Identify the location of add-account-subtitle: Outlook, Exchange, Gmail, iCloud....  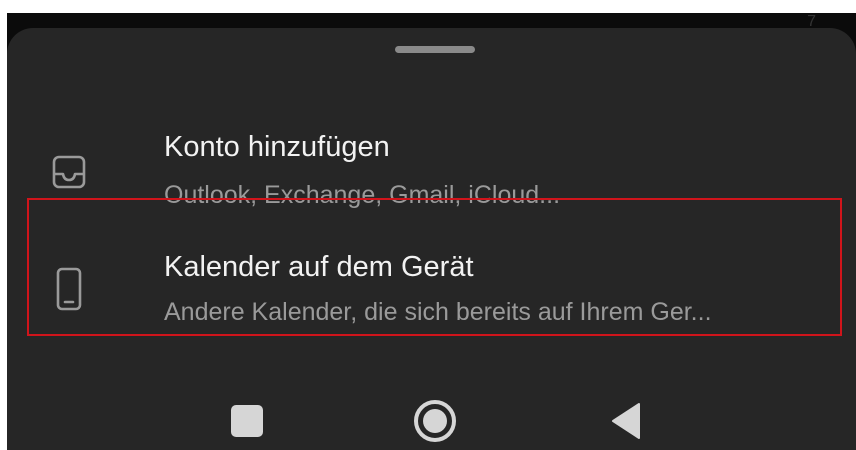
(362, 195).